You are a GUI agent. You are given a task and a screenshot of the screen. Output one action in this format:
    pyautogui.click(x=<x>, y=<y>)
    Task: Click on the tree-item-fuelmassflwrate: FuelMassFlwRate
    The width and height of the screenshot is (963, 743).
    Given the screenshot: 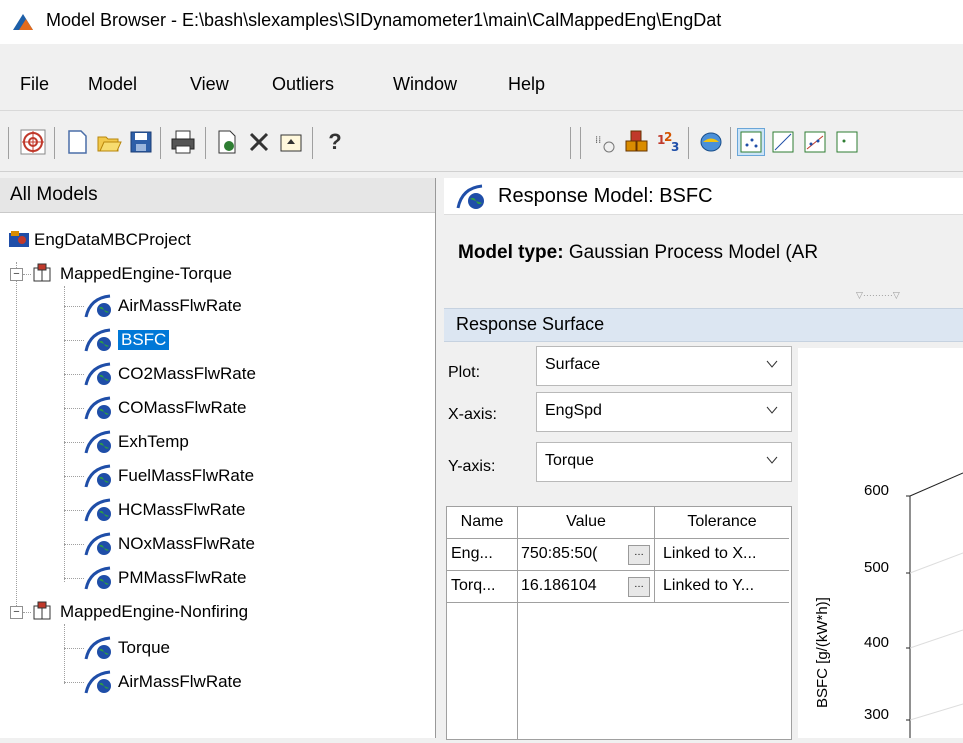 What is the action you would take?
    pyautogui.click(x=244, y=476)
    